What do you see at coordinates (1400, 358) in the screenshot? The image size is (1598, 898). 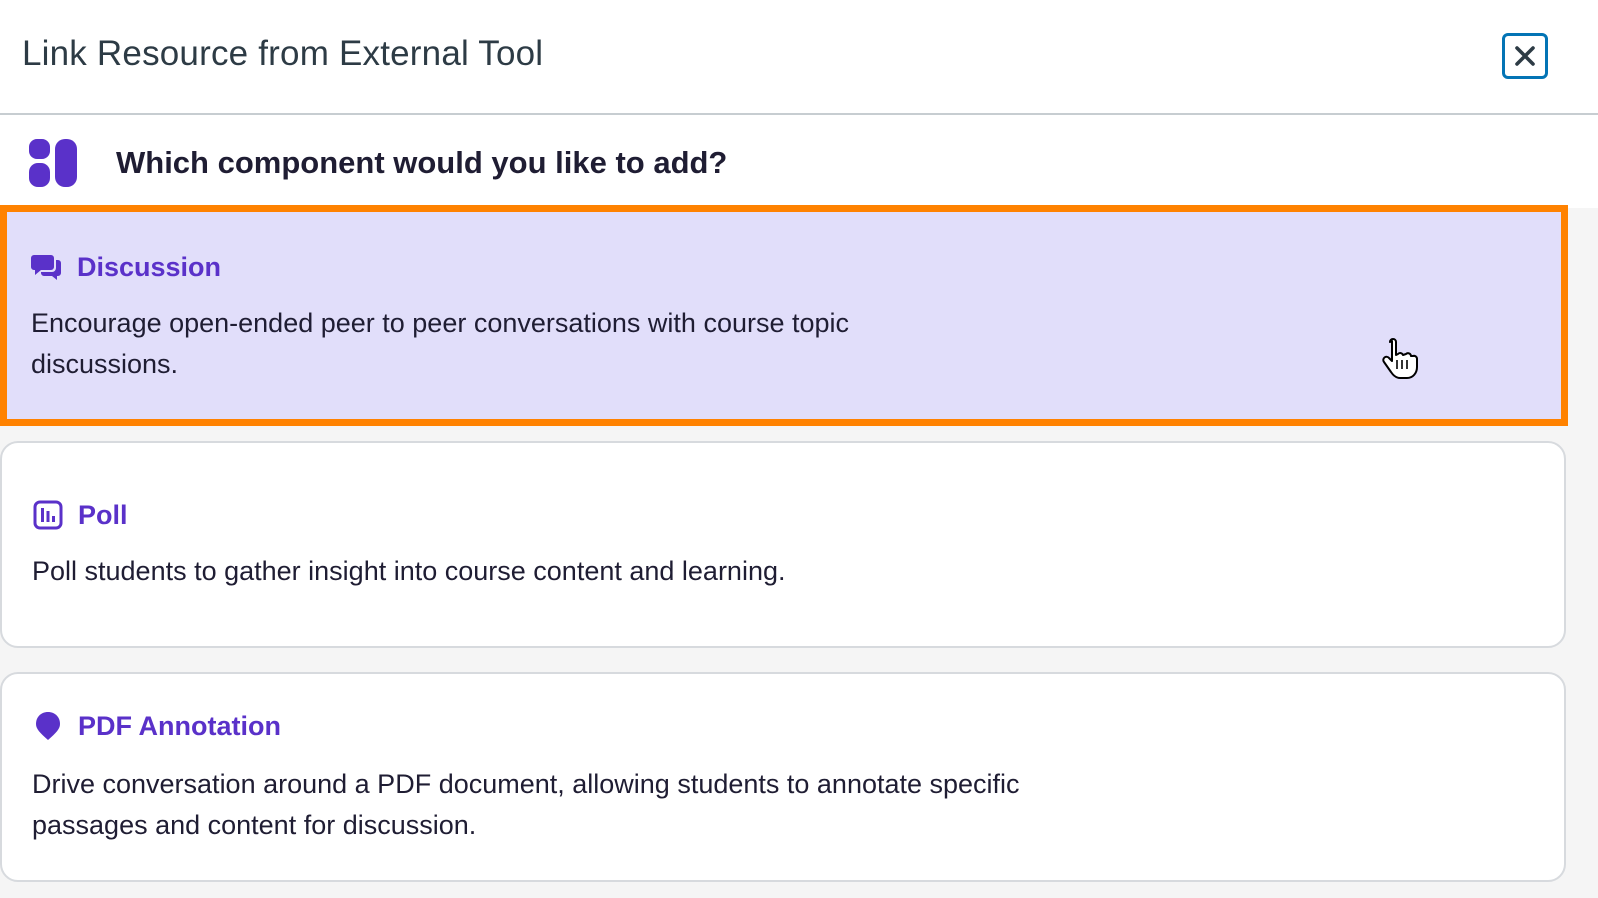 I see `hand-pointer-cursor` at bounding box center [1400, 358].